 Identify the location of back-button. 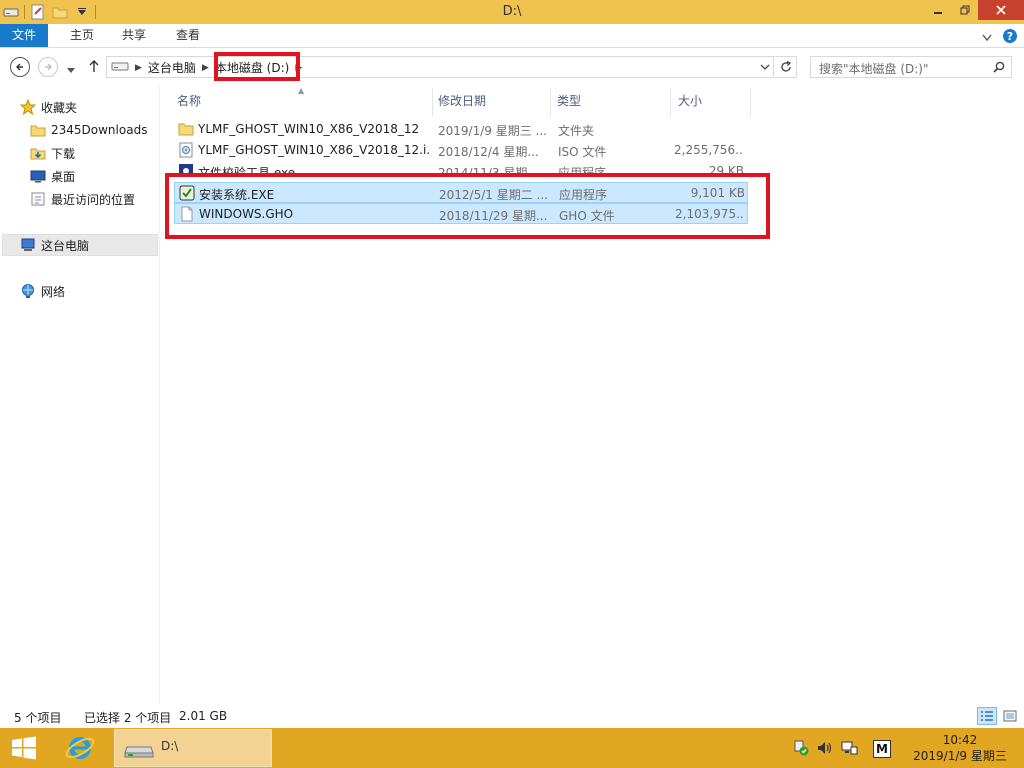
(20, 67).